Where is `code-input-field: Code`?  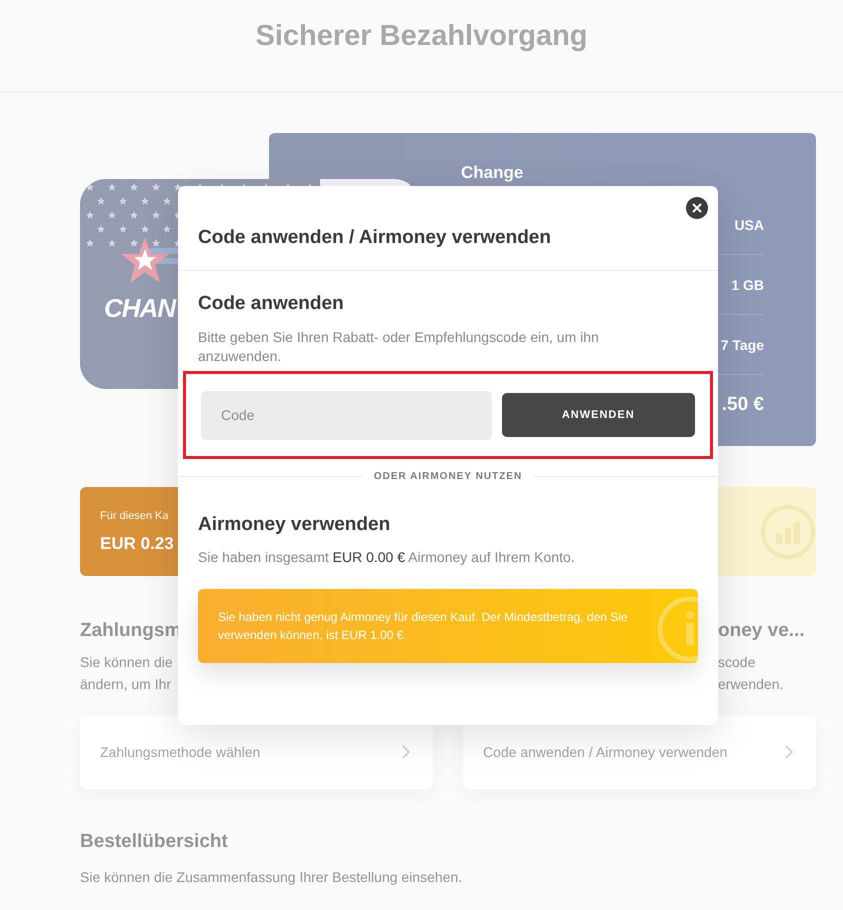 code-input-field: Code is located at coordinates (346, 415).